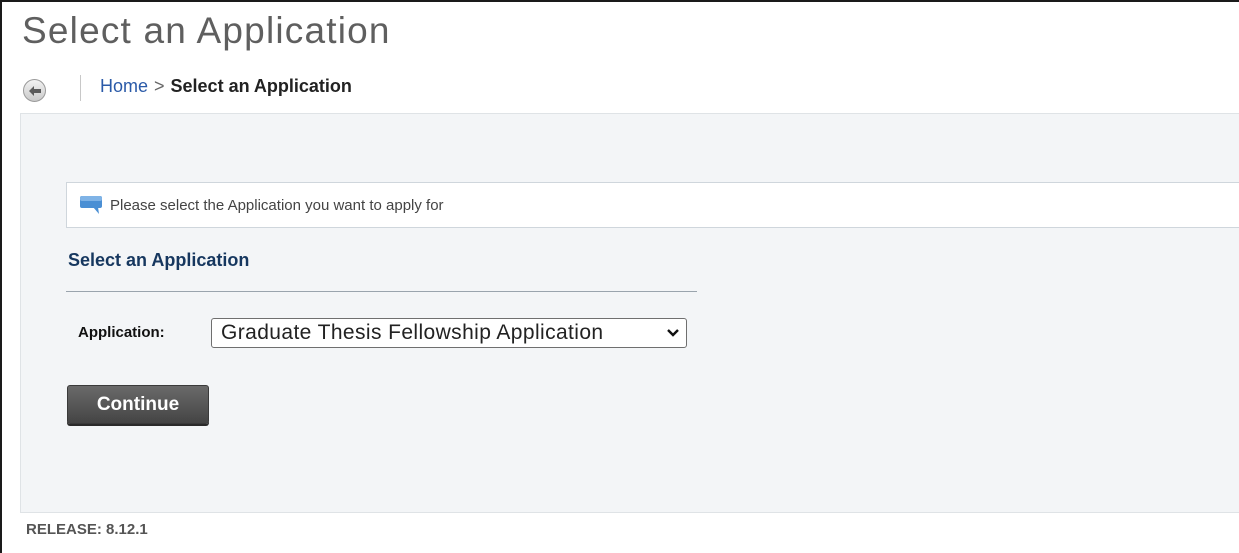  I want to click on back-button, so click(34, 90).